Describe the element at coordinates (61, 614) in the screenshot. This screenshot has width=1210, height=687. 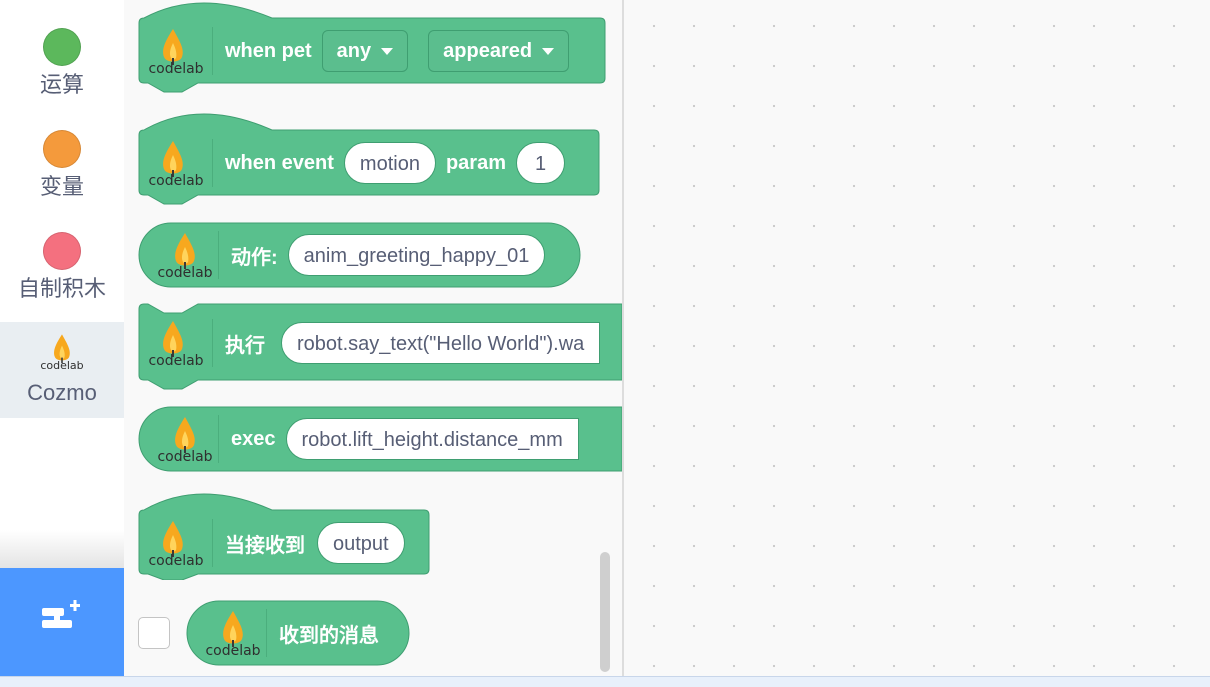
I see `add-extension-icon` at that location.